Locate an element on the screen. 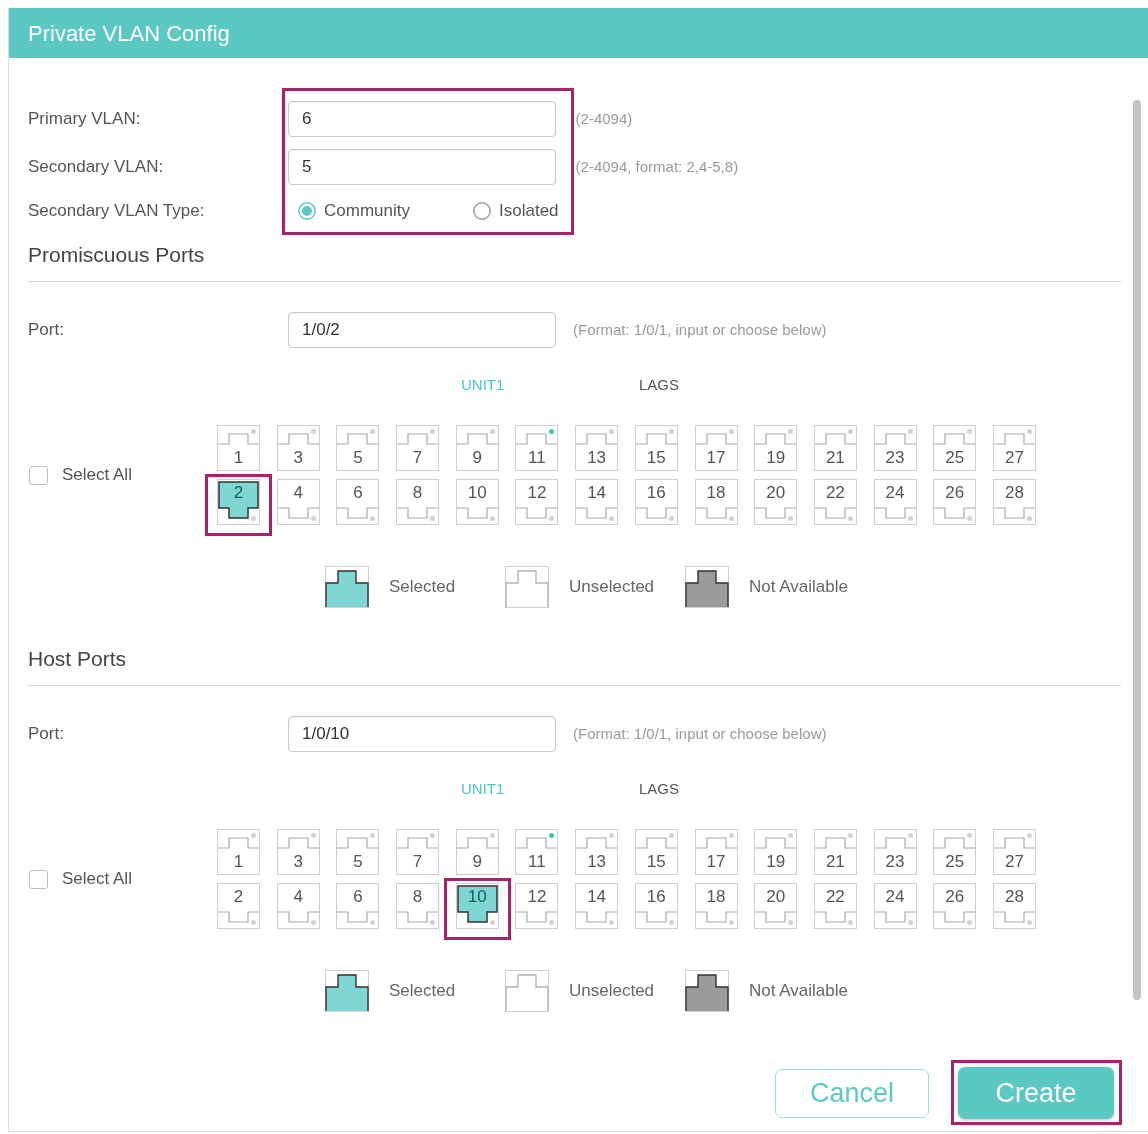 Image resolution: width=1148 pixels, height=1134 pixels. input-field: 1/0/10 is located at coordinates (422, 734).